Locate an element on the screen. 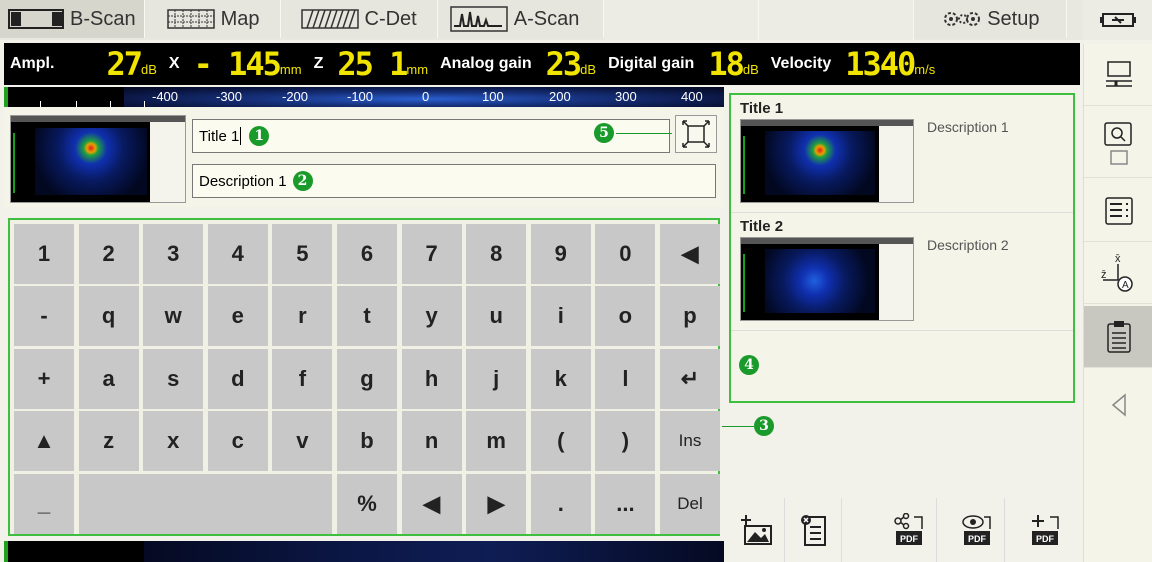 This screenshot has width=1152, height=562. delete-note-button is located at coordinates (814, 530).